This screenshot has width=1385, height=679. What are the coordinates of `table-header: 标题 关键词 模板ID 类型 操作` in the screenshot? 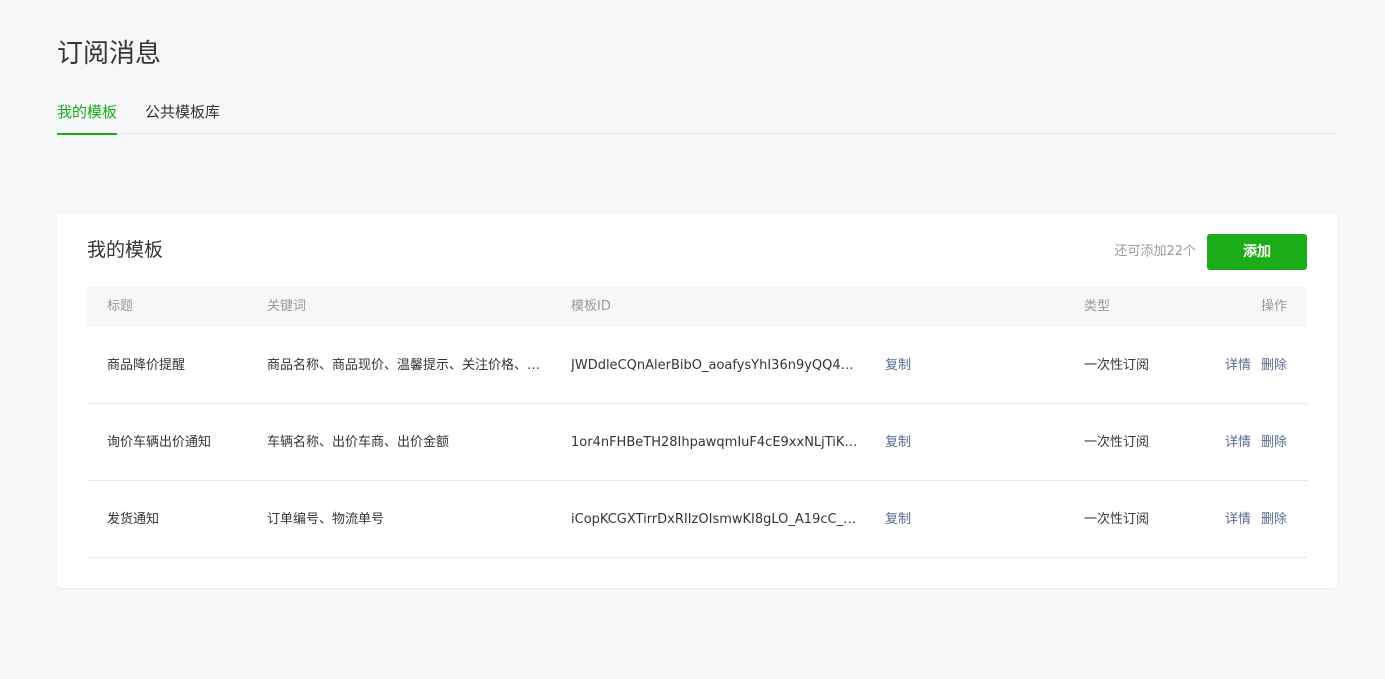 It's located at (697, 307).